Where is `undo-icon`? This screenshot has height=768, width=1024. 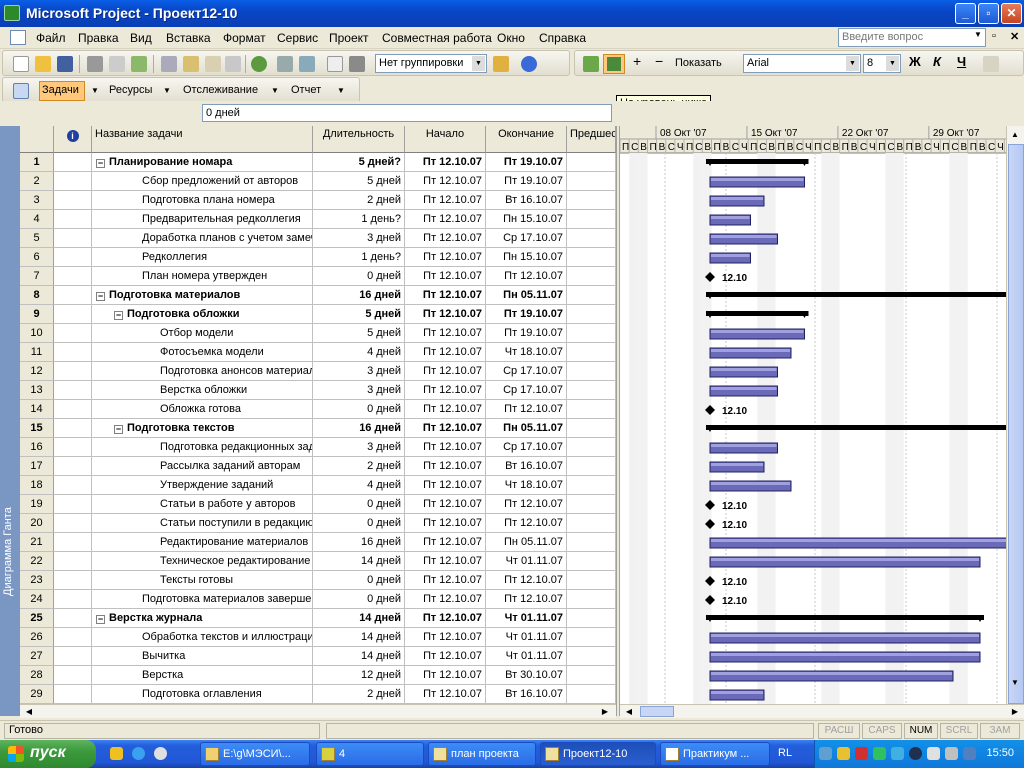
undo-icon is located at coordinates (233, 64).